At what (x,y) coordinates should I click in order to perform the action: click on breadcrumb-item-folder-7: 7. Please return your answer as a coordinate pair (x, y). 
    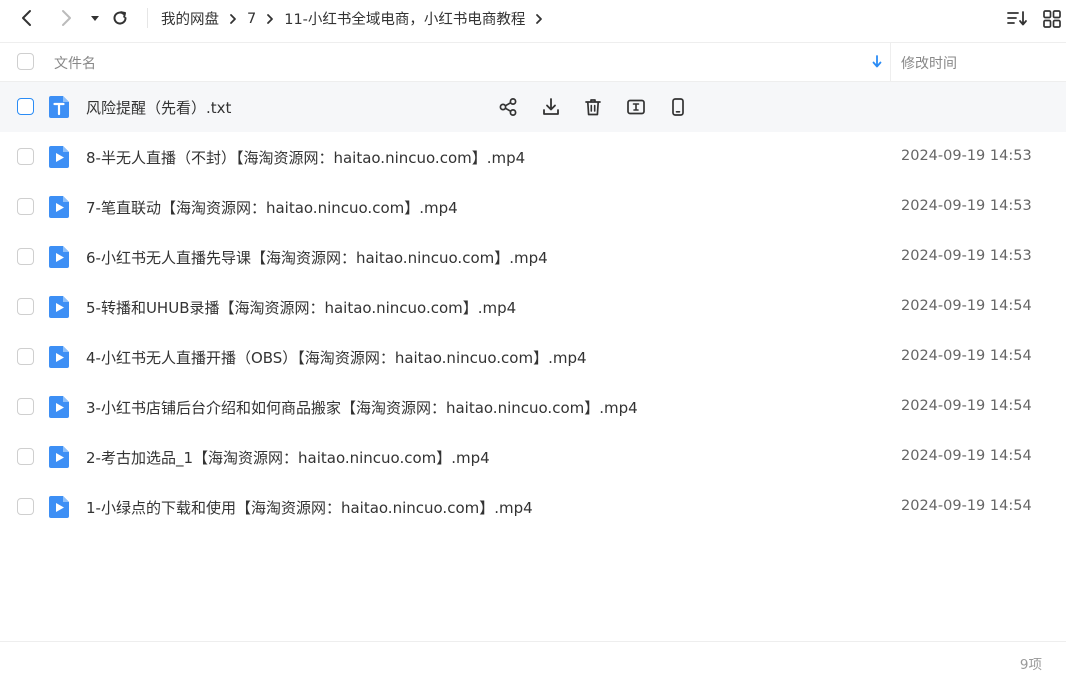
    Looking at the image, I should click on (251, 19).